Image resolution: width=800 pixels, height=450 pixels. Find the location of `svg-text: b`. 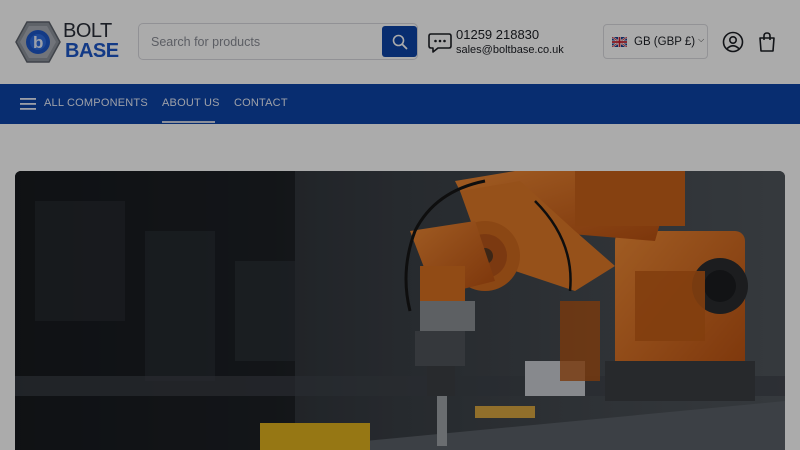

svg-text: b is located at coordinates (38, 42).